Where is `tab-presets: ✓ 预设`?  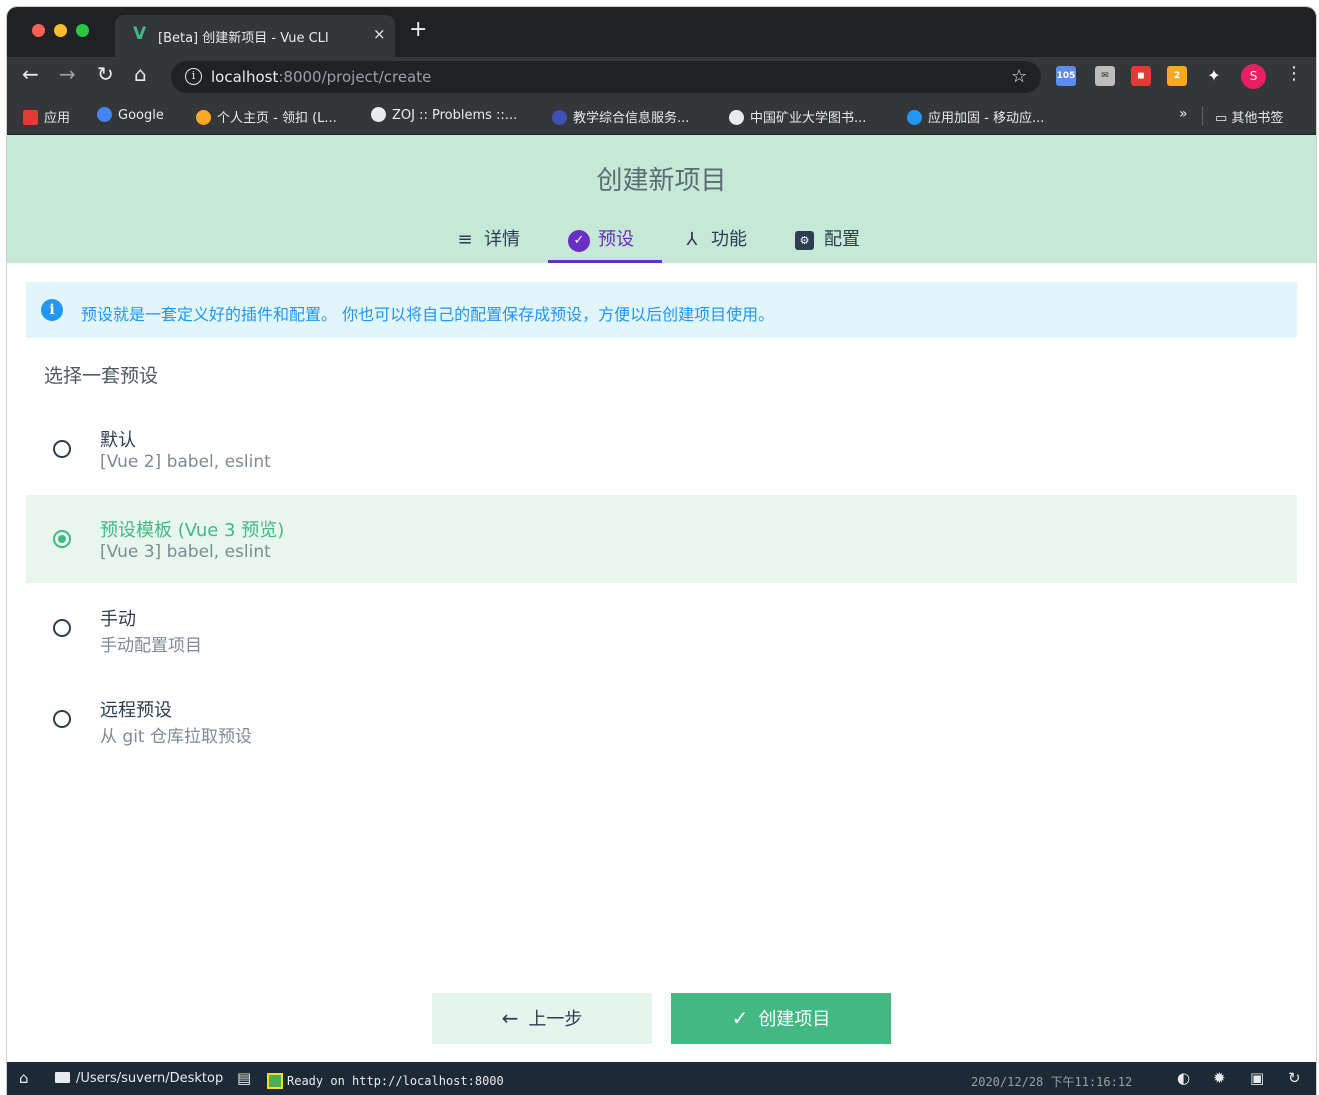 tab-presets: ✓ 预设 is located at coordinates (605, 249).